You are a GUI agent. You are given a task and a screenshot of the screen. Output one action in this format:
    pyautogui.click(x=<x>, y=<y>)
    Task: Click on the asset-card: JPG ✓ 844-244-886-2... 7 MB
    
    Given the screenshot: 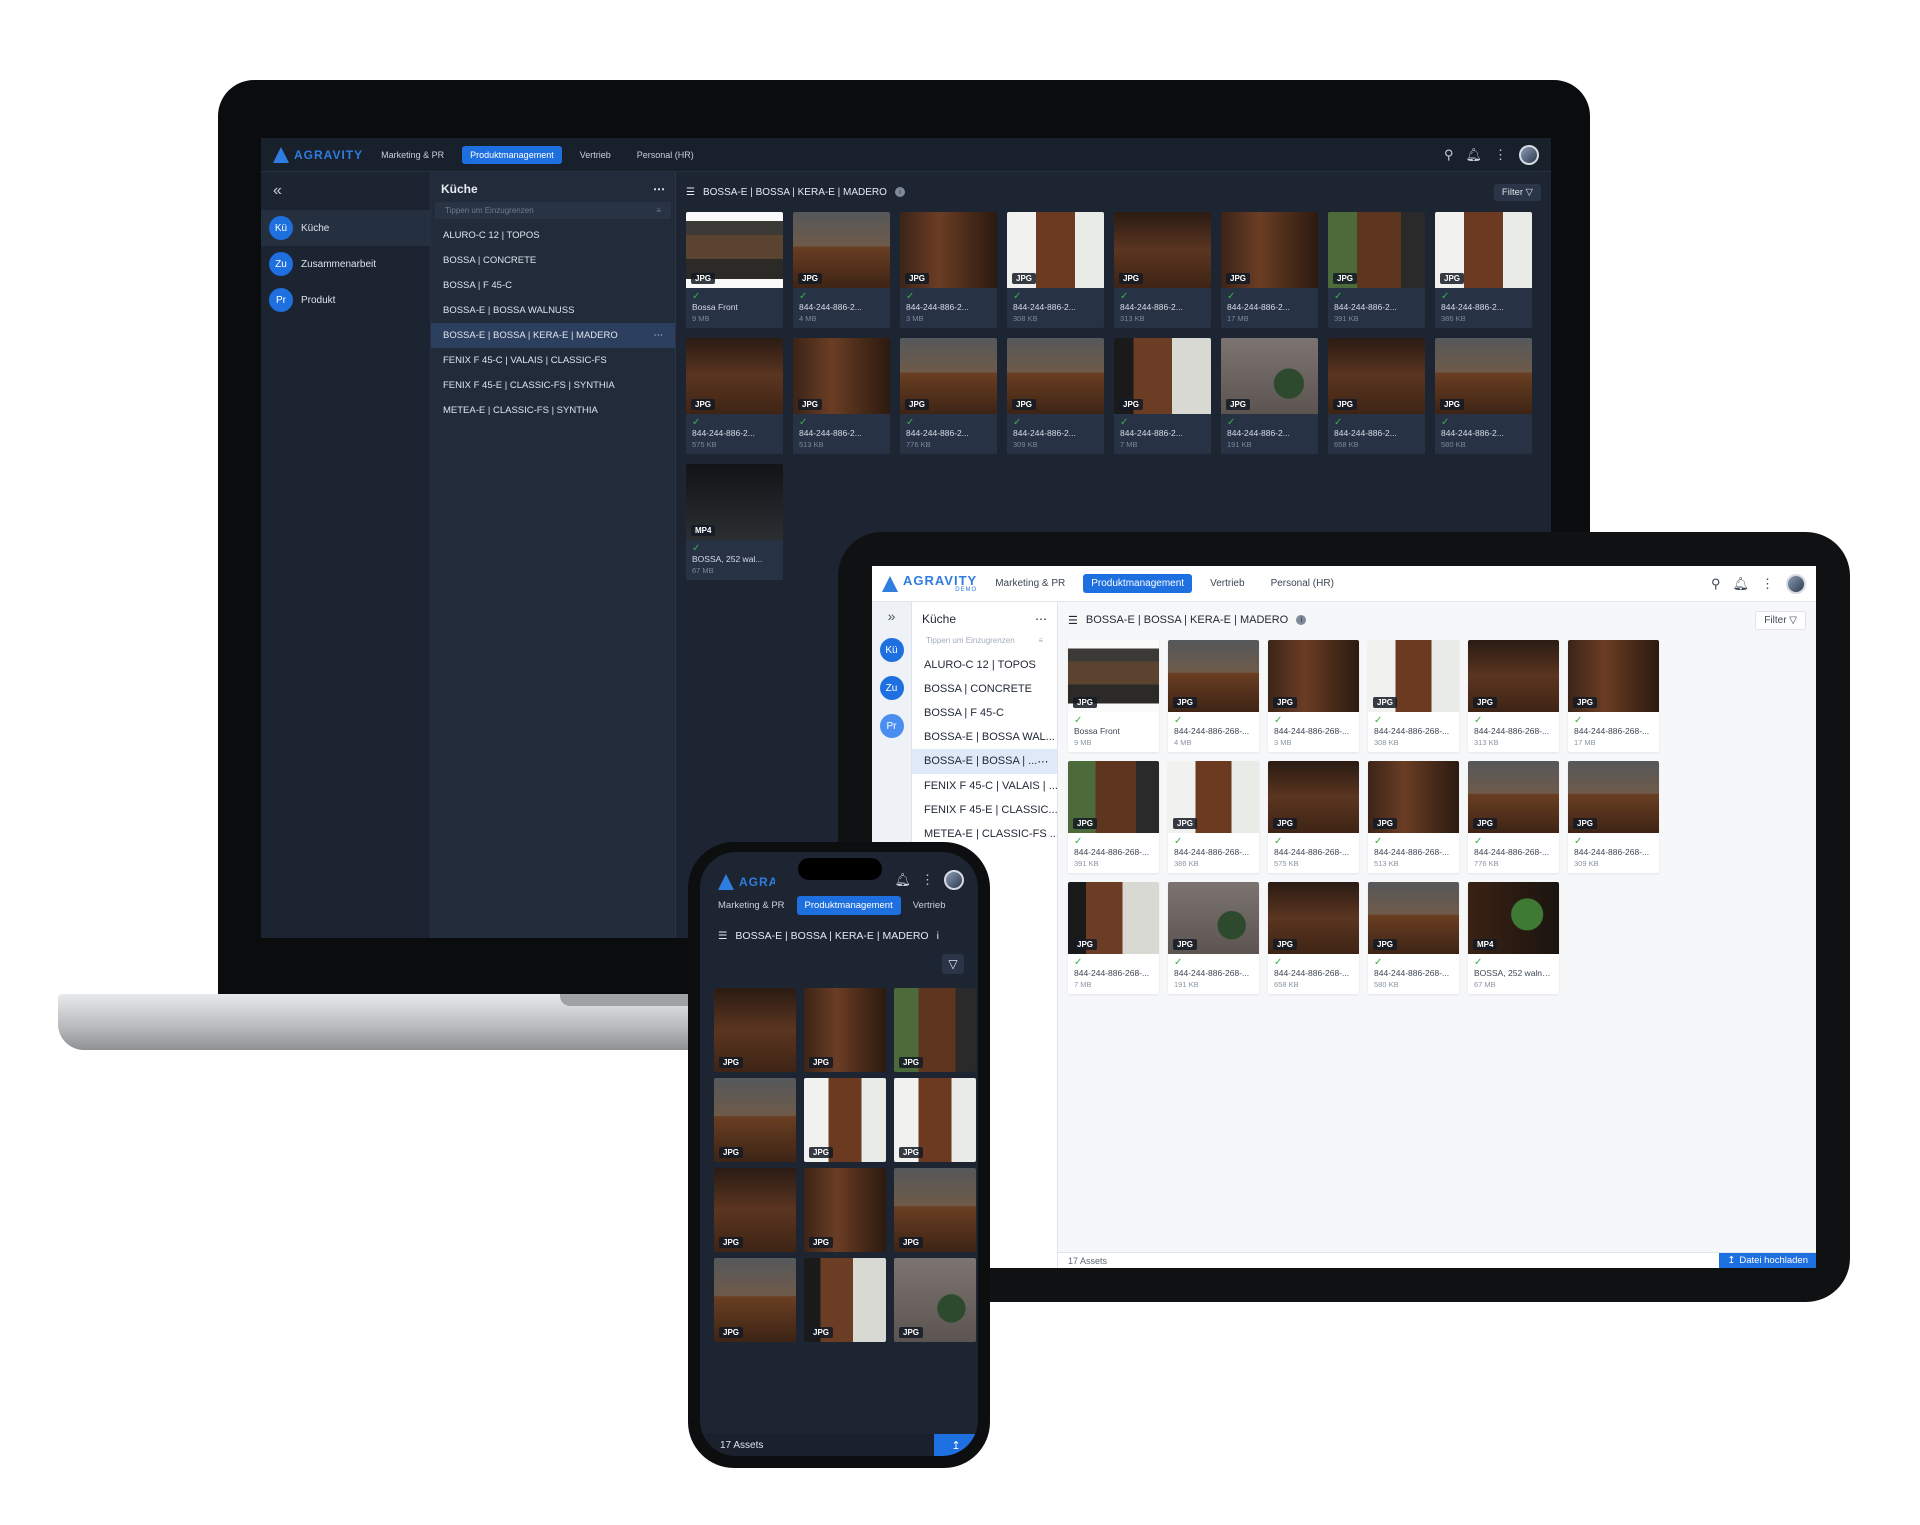 What is the action you would take?
    pyautogui.click(x=1162, y=396)
    